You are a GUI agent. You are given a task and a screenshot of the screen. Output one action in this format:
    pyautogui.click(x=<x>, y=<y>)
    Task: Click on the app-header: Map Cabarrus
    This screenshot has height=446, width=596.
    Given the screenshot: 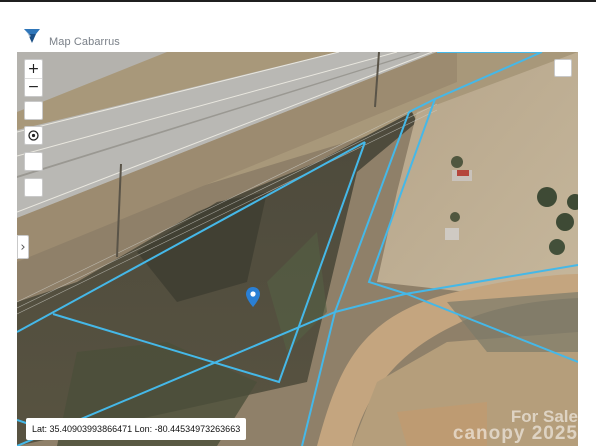 What is the action you would take?
    pyautogui.click(x=298, y=27)
    